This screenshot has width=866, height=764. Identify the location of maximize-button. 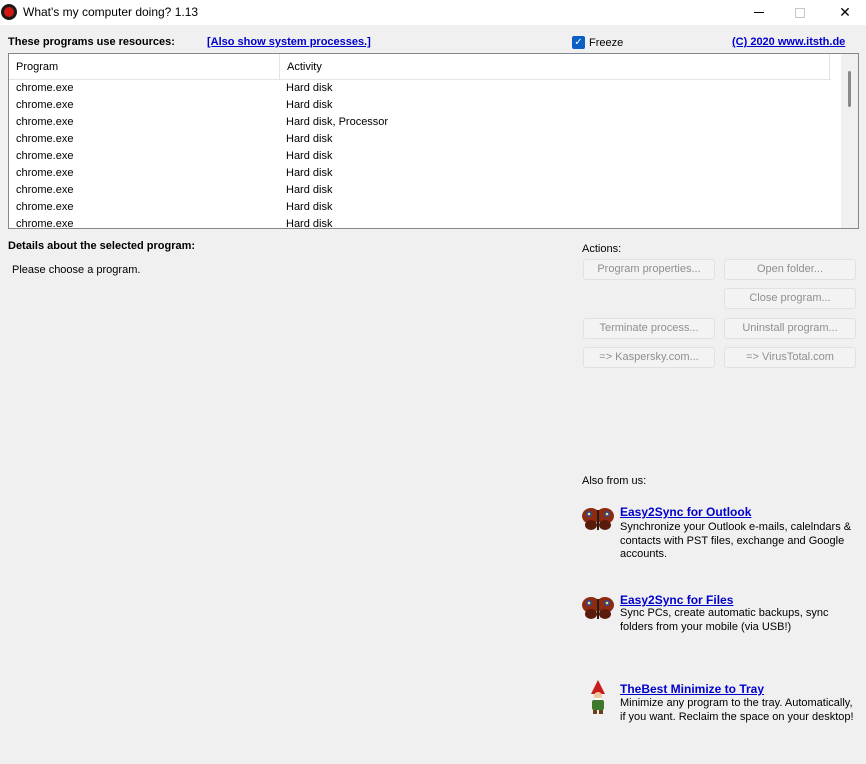
(800, 12).